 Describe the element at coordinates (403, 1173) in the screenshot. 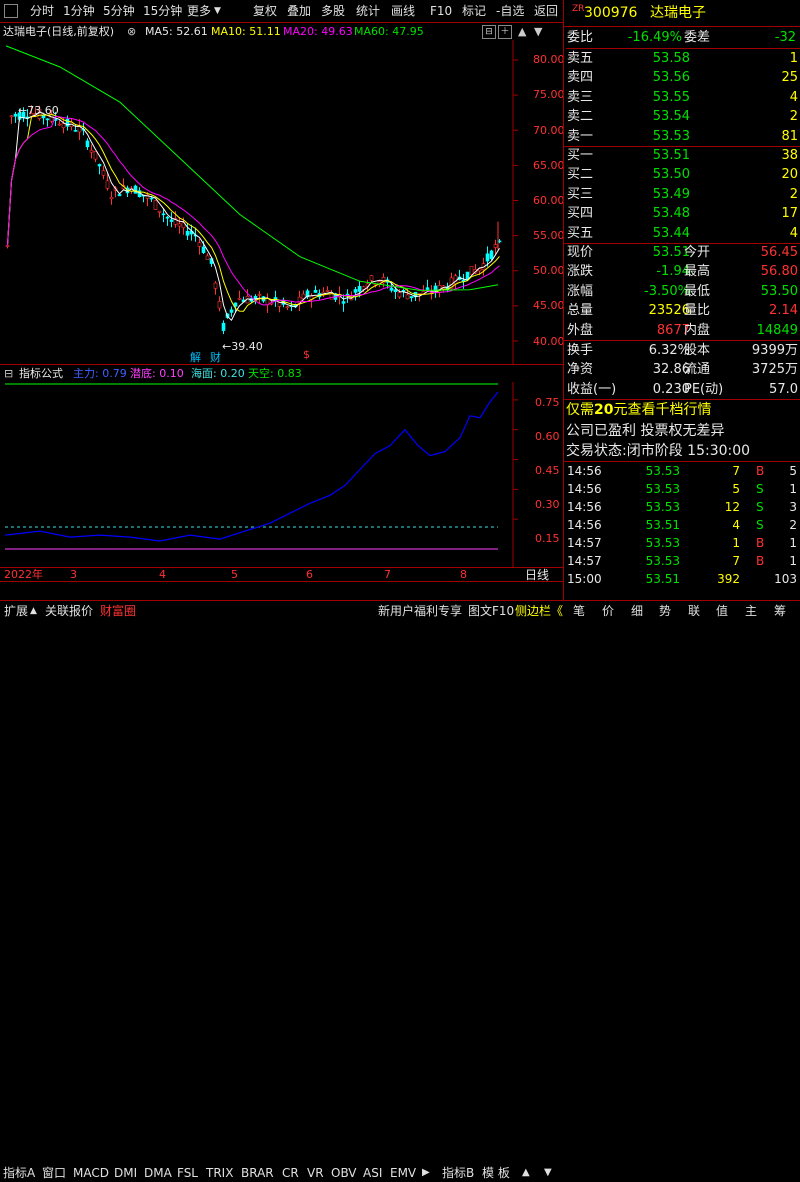

I see `tab-emv: EMV` at that location.